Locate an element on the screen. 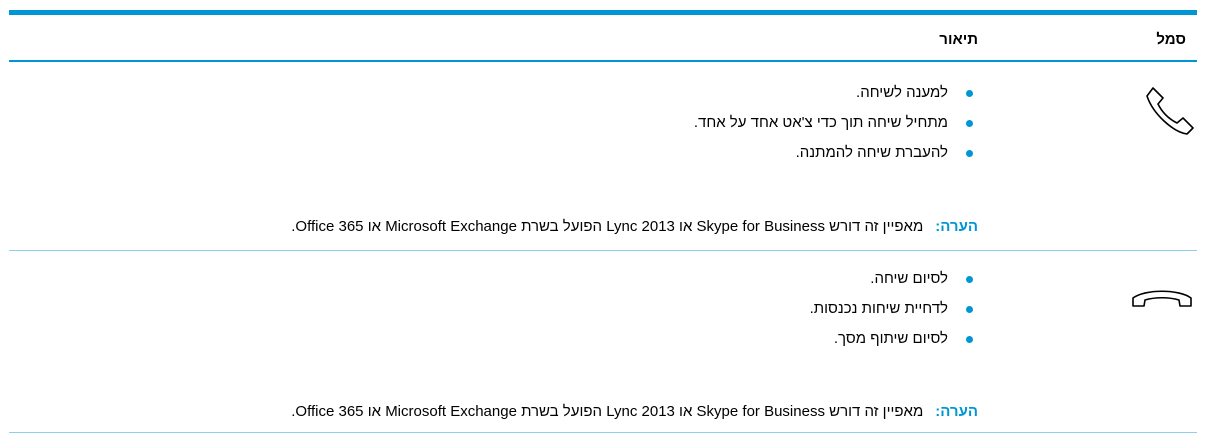  header-divider is located at coordinates (603, 61).